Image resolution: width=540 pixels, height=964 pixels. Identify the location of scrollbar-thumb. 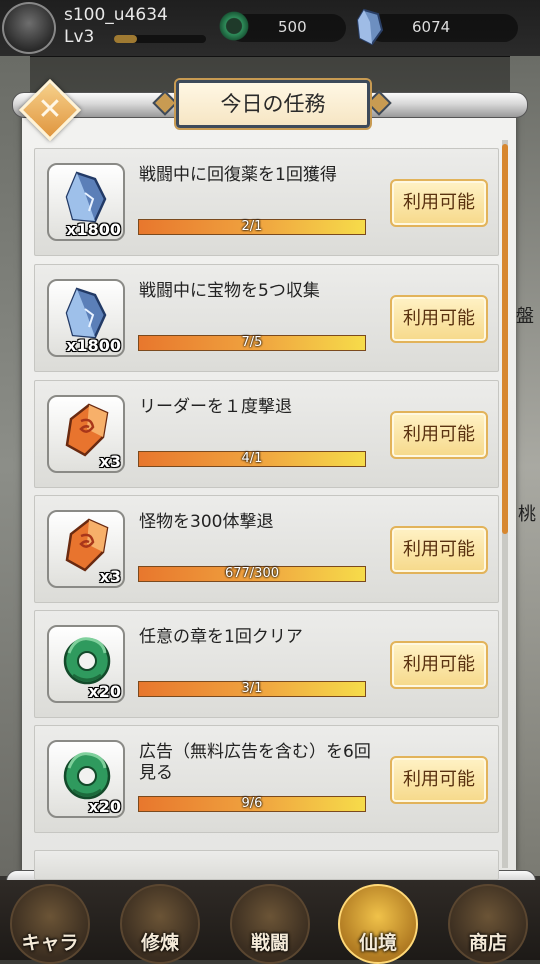
(505, 339).